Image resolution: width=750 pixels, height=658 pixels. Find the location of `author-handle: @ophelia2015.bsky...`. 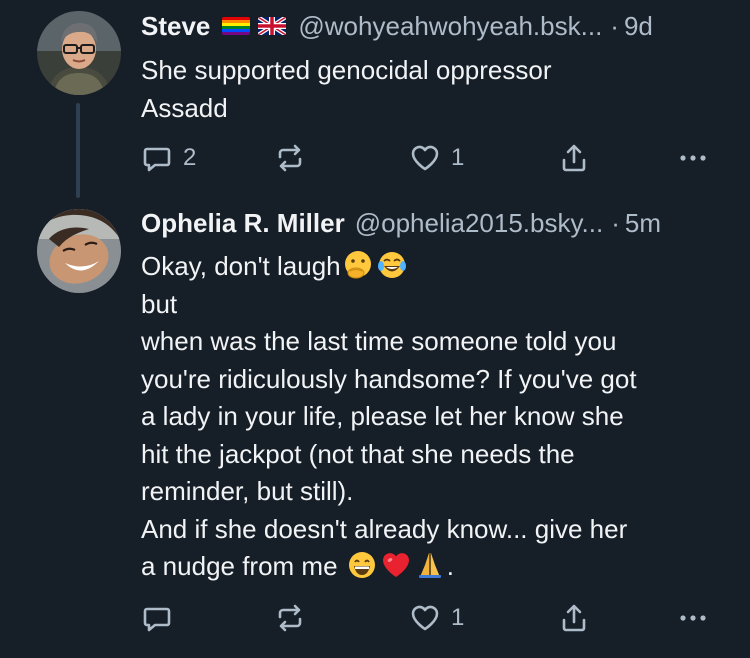

author-handle: @ophelia2015.bsky... is located at coordinates (479, 223).